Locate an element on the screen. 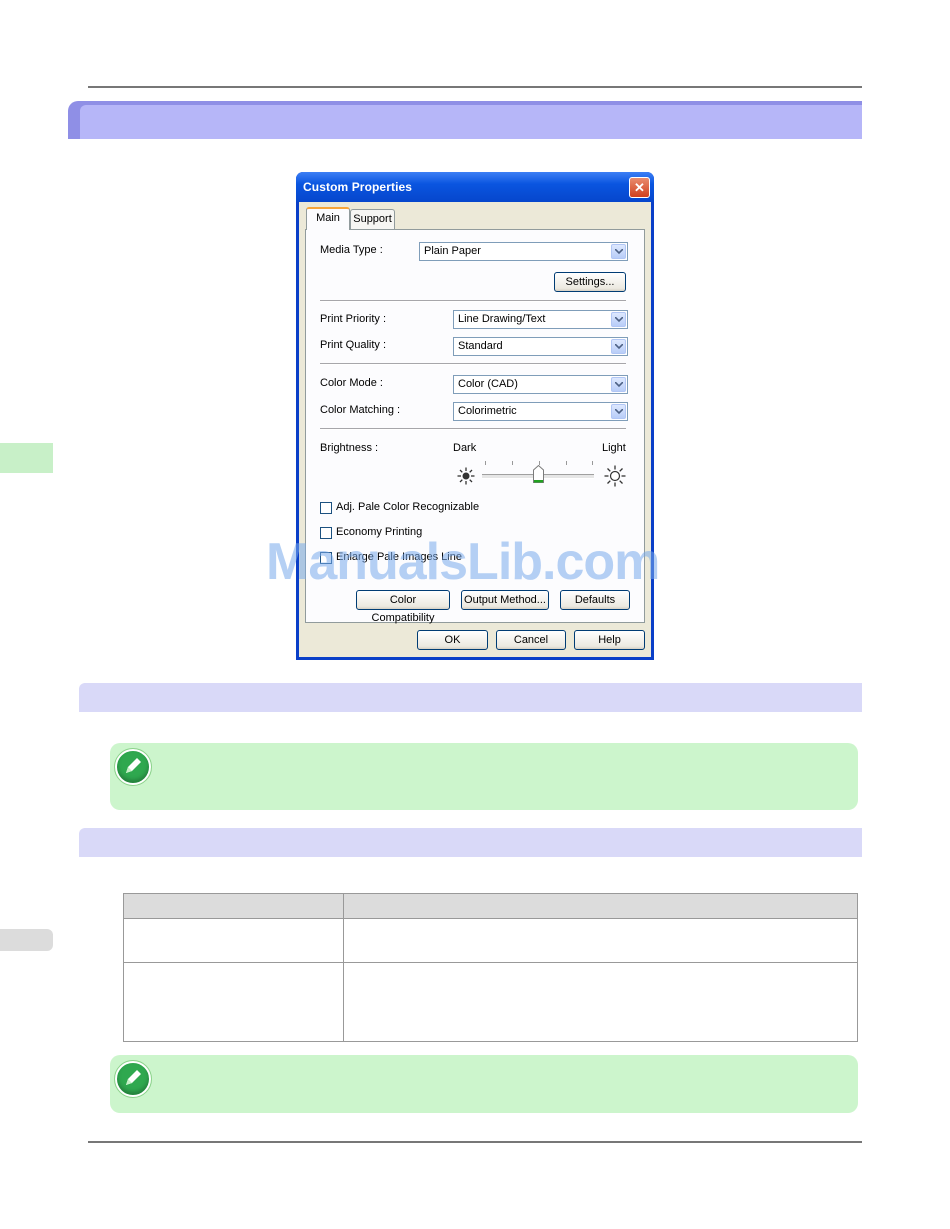  brightness-light-label: Light is located at coordinates (614, 448).